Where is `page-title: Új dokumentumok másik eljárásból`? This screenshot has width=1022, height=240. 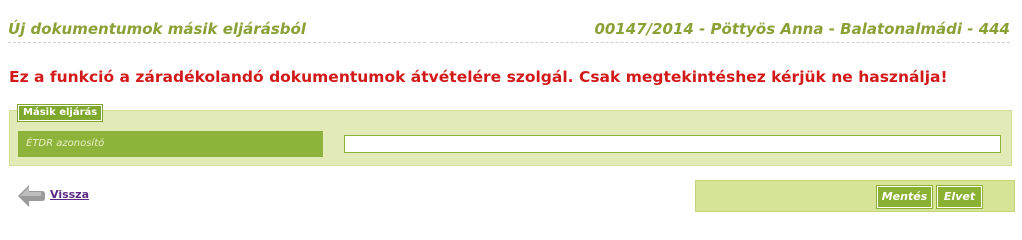
page-title: Új dokumentumok másik eljárásból is located at coordinates (217, 31).